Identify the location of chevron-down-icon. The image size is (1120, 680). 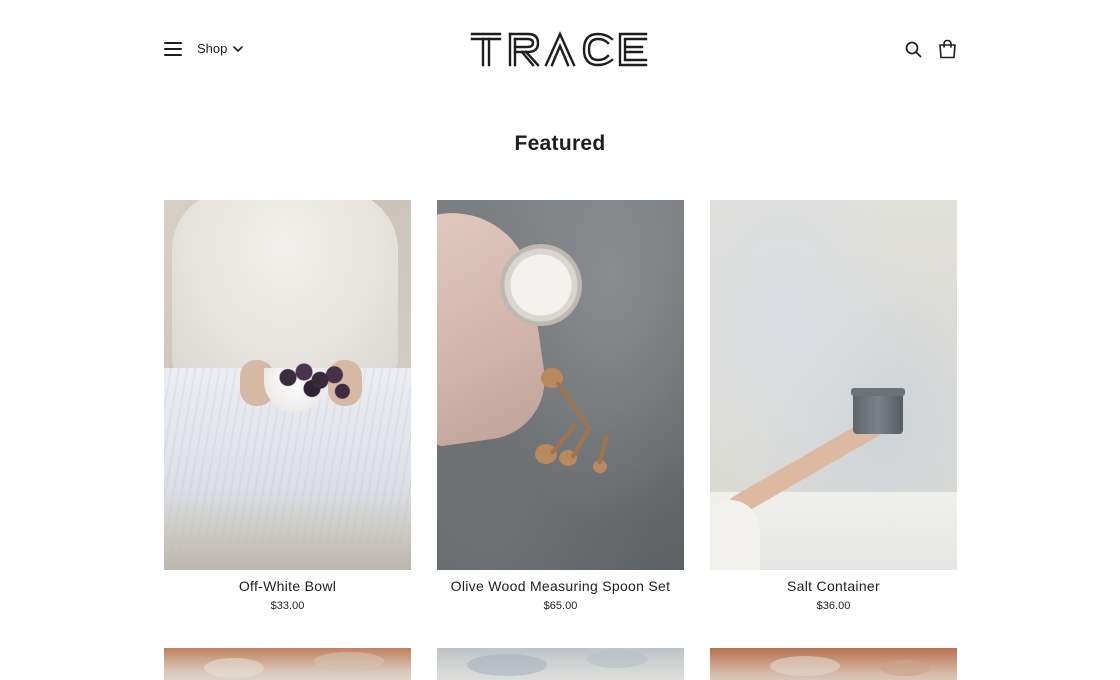
(238, 48).